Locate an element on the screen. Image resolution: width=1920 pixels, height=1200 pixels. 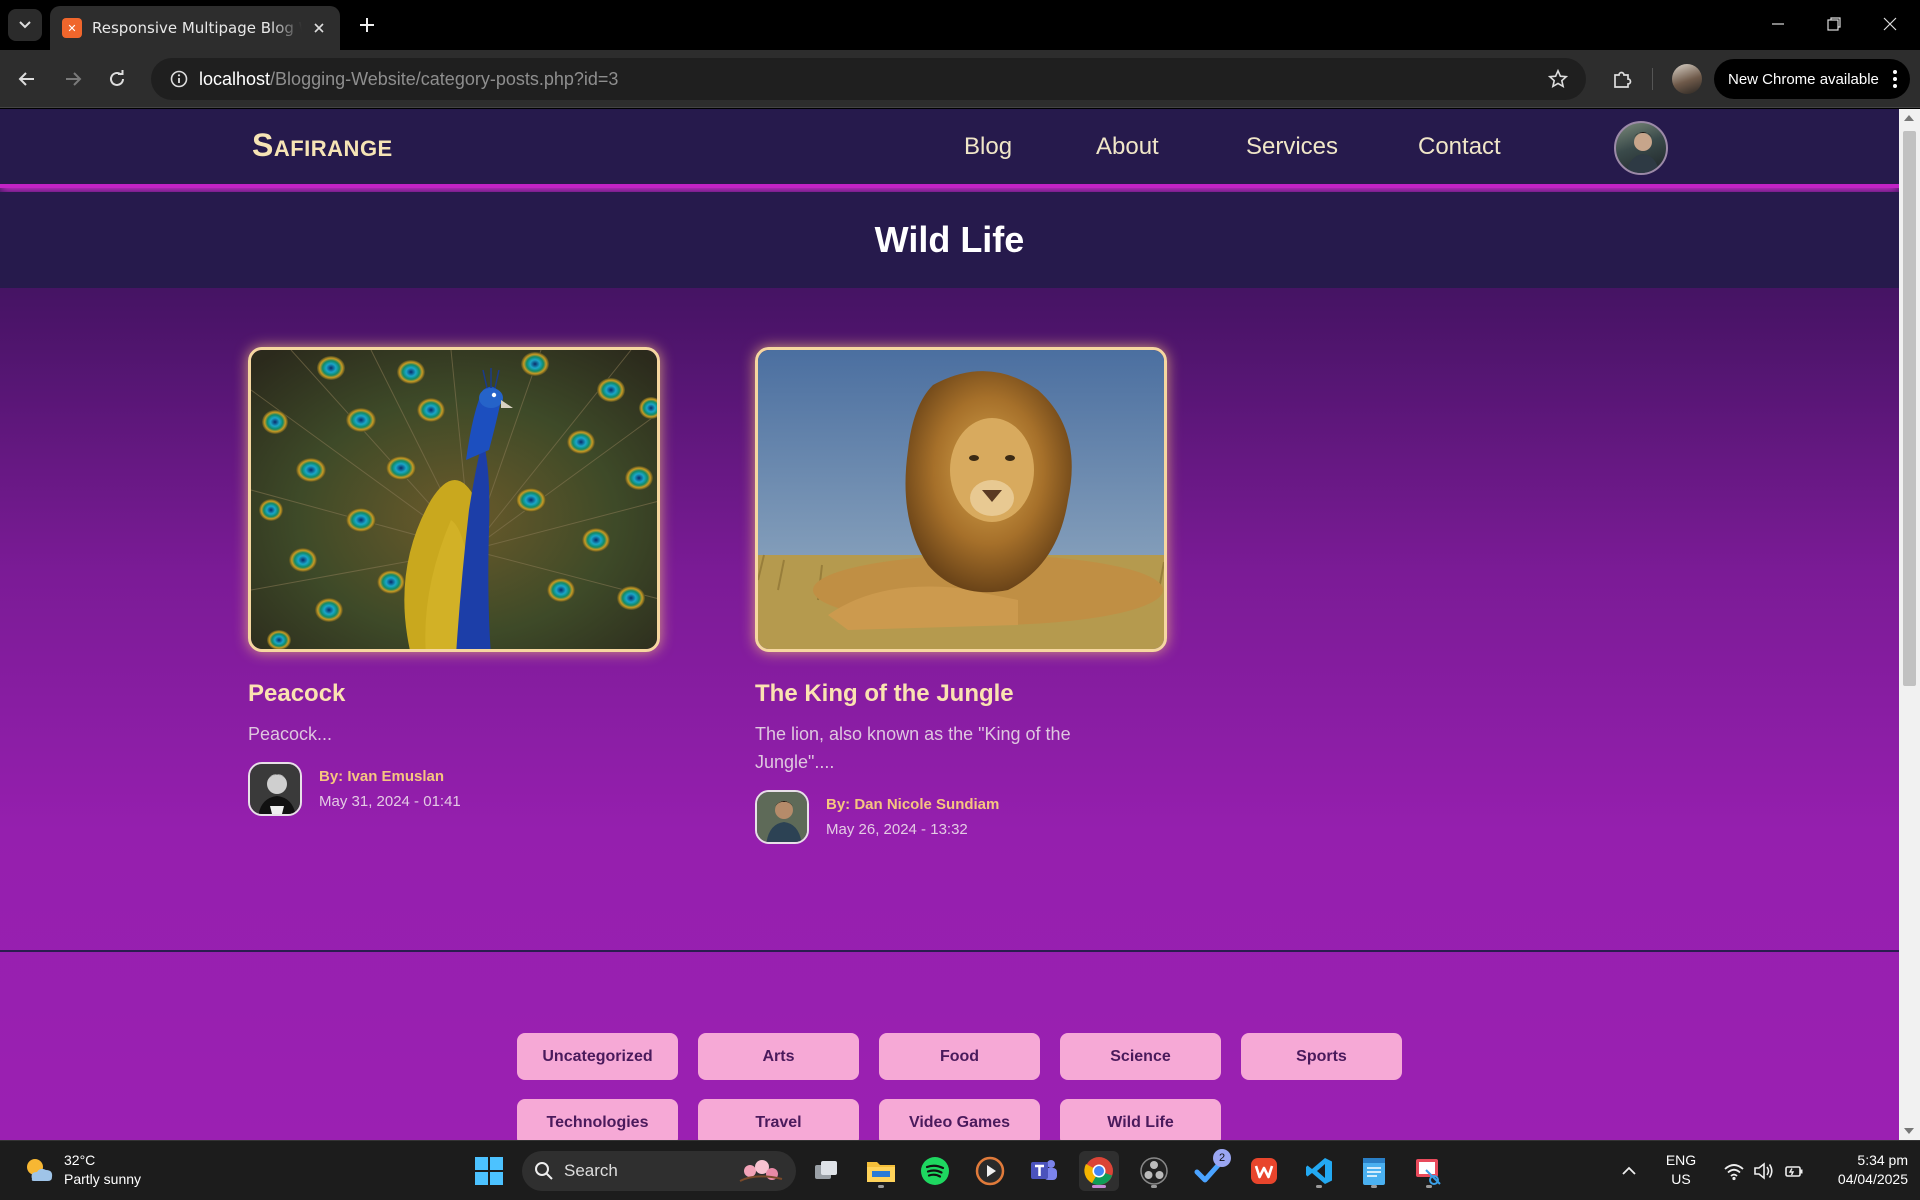
nav-link-blog: Blog is located at coordinates (988, 147).